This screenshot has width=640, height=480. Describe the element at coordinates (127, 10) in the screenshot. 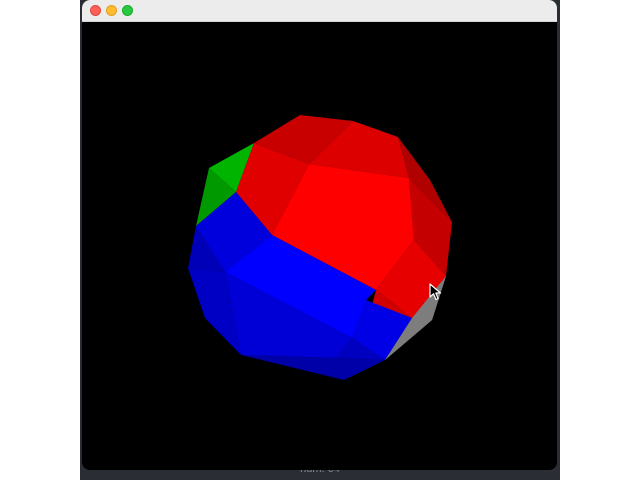

I see `zoom-button` at that location.